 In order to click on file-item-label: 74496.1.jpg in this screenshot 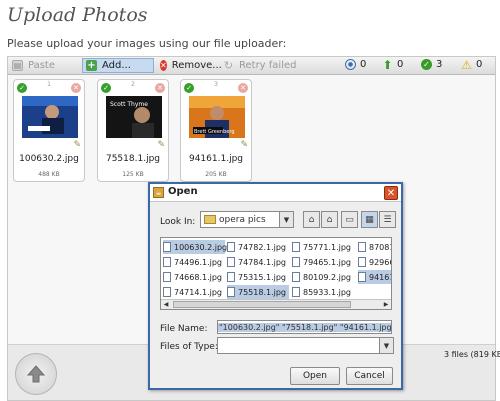, I will do `click(198, 262)`.